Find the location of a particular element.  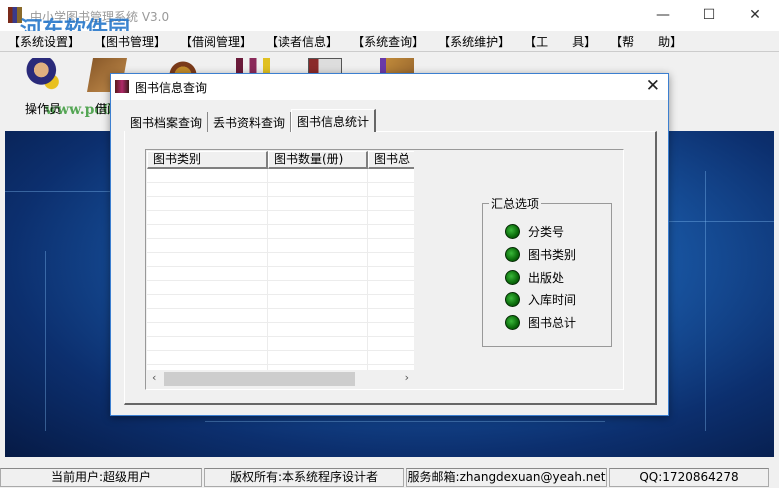

dialog-close-button: ✕ is located at coordinates (653, 86).